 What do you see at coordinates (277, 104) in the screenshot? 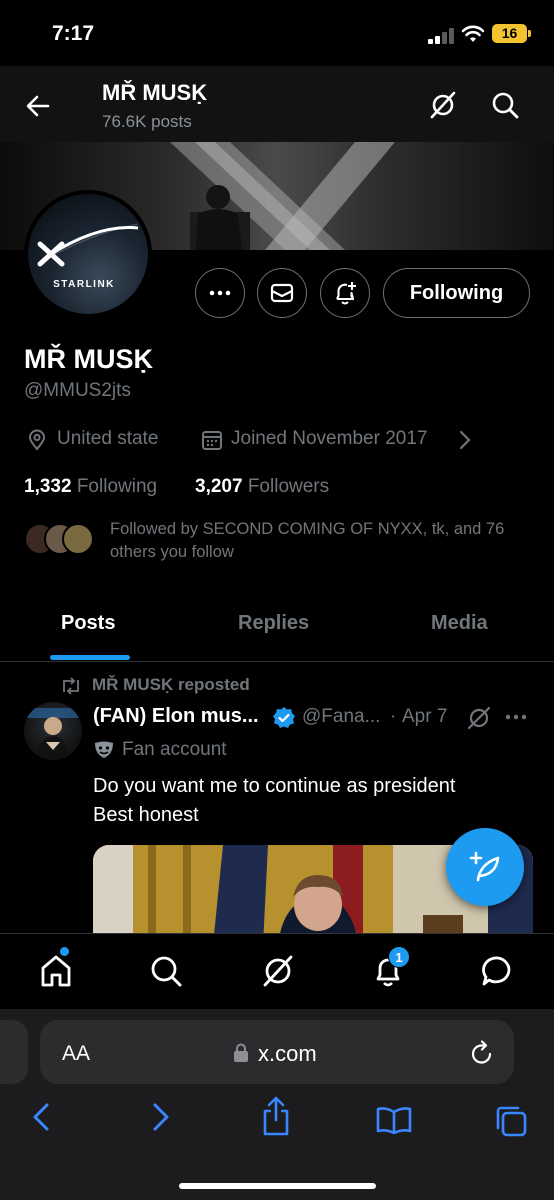
I see `profile-header` at bounding box center [277, 104].